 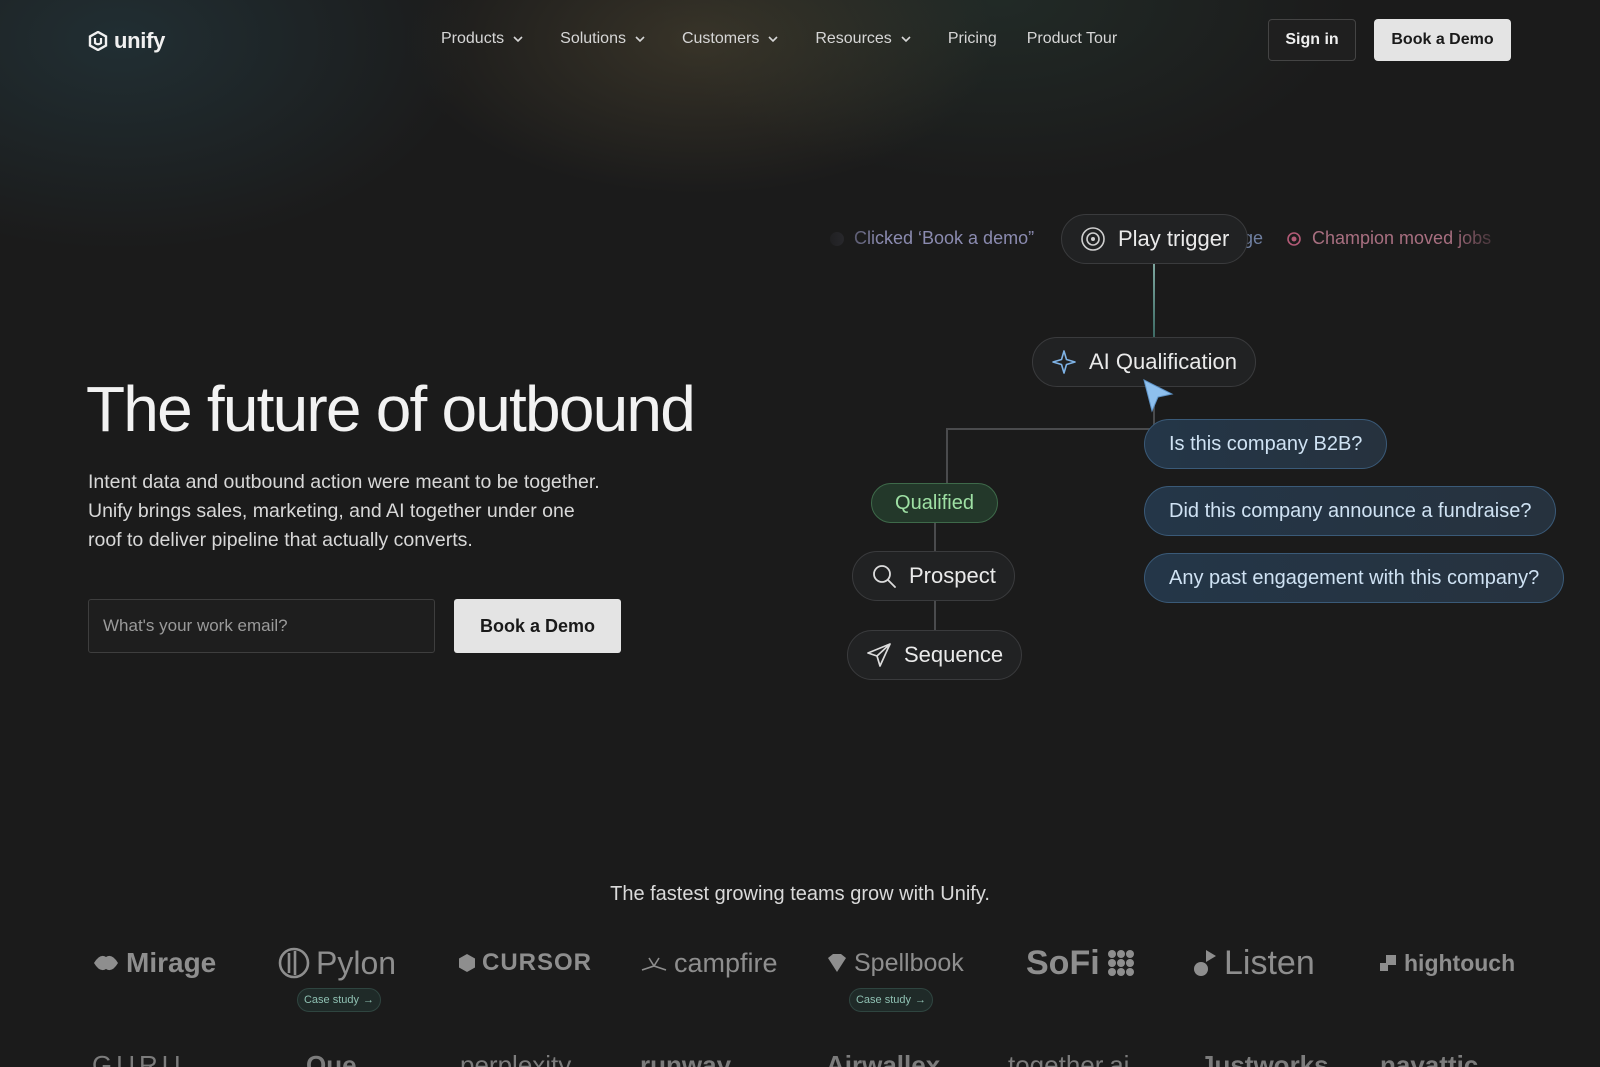 I want to click on target-icon, so click(x=1093, y=239).